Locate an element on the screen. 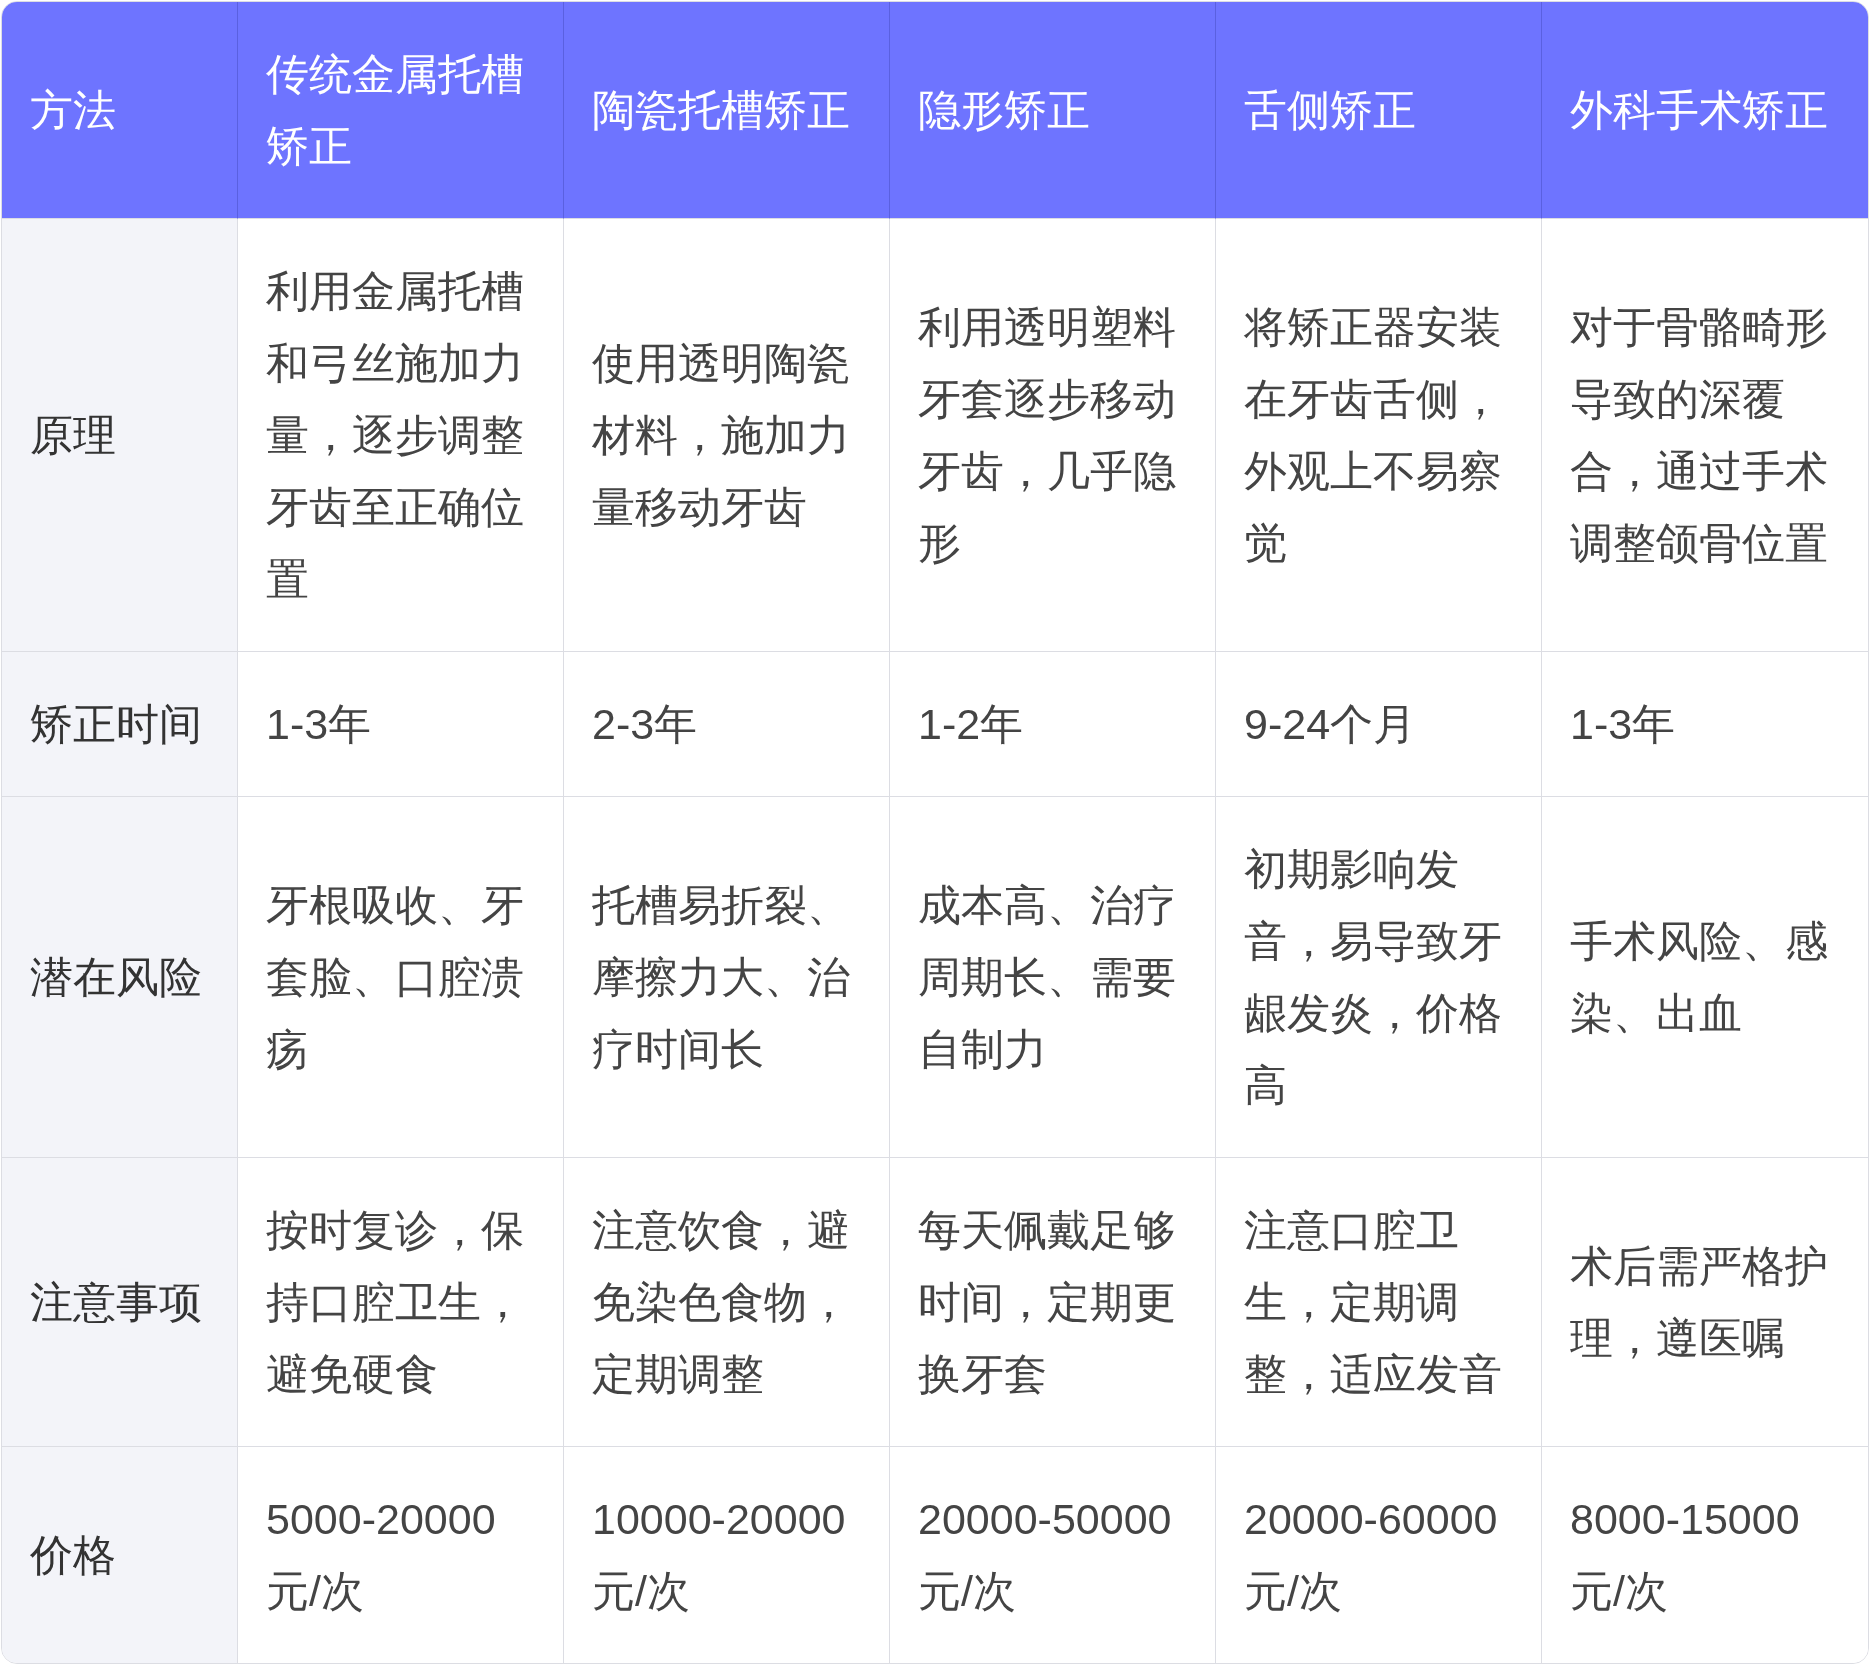  table-cell: 利用透明塑料牙套逐步移动牙齿，几乎隐形 is located at coordinates (1053, 435).